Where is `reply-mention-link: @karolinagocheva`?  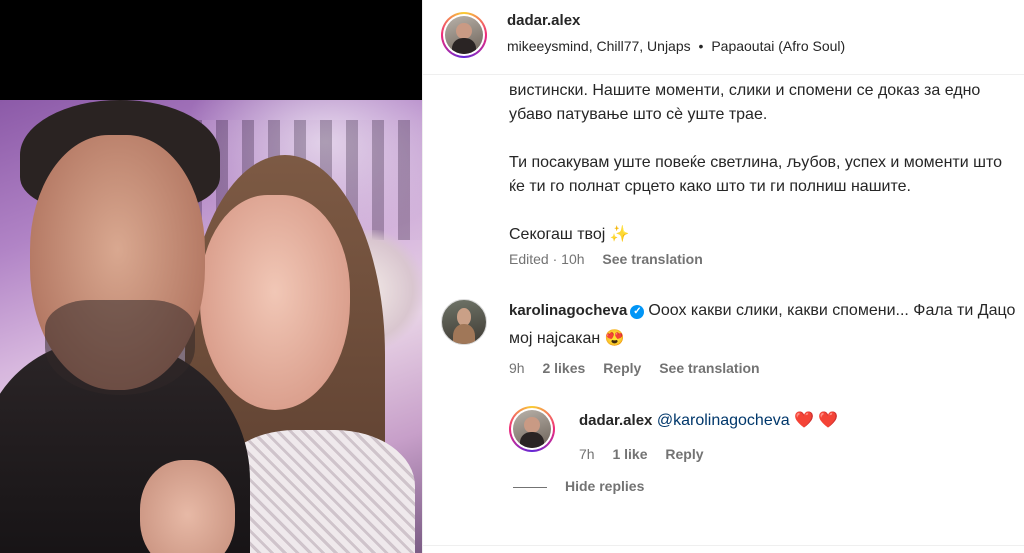 reply-mention-link: @karolinagocheva is located at coordinates (723, 420).